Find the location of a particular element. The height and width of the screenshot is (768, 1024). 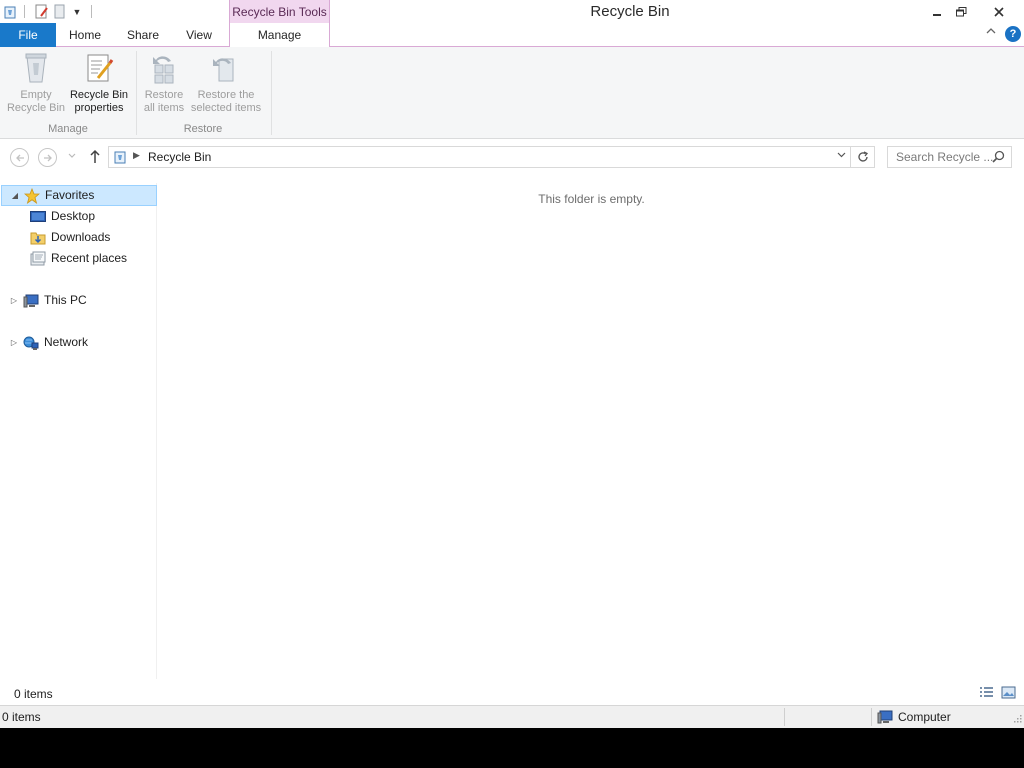

restore-button is located at coordinates (961, 11).